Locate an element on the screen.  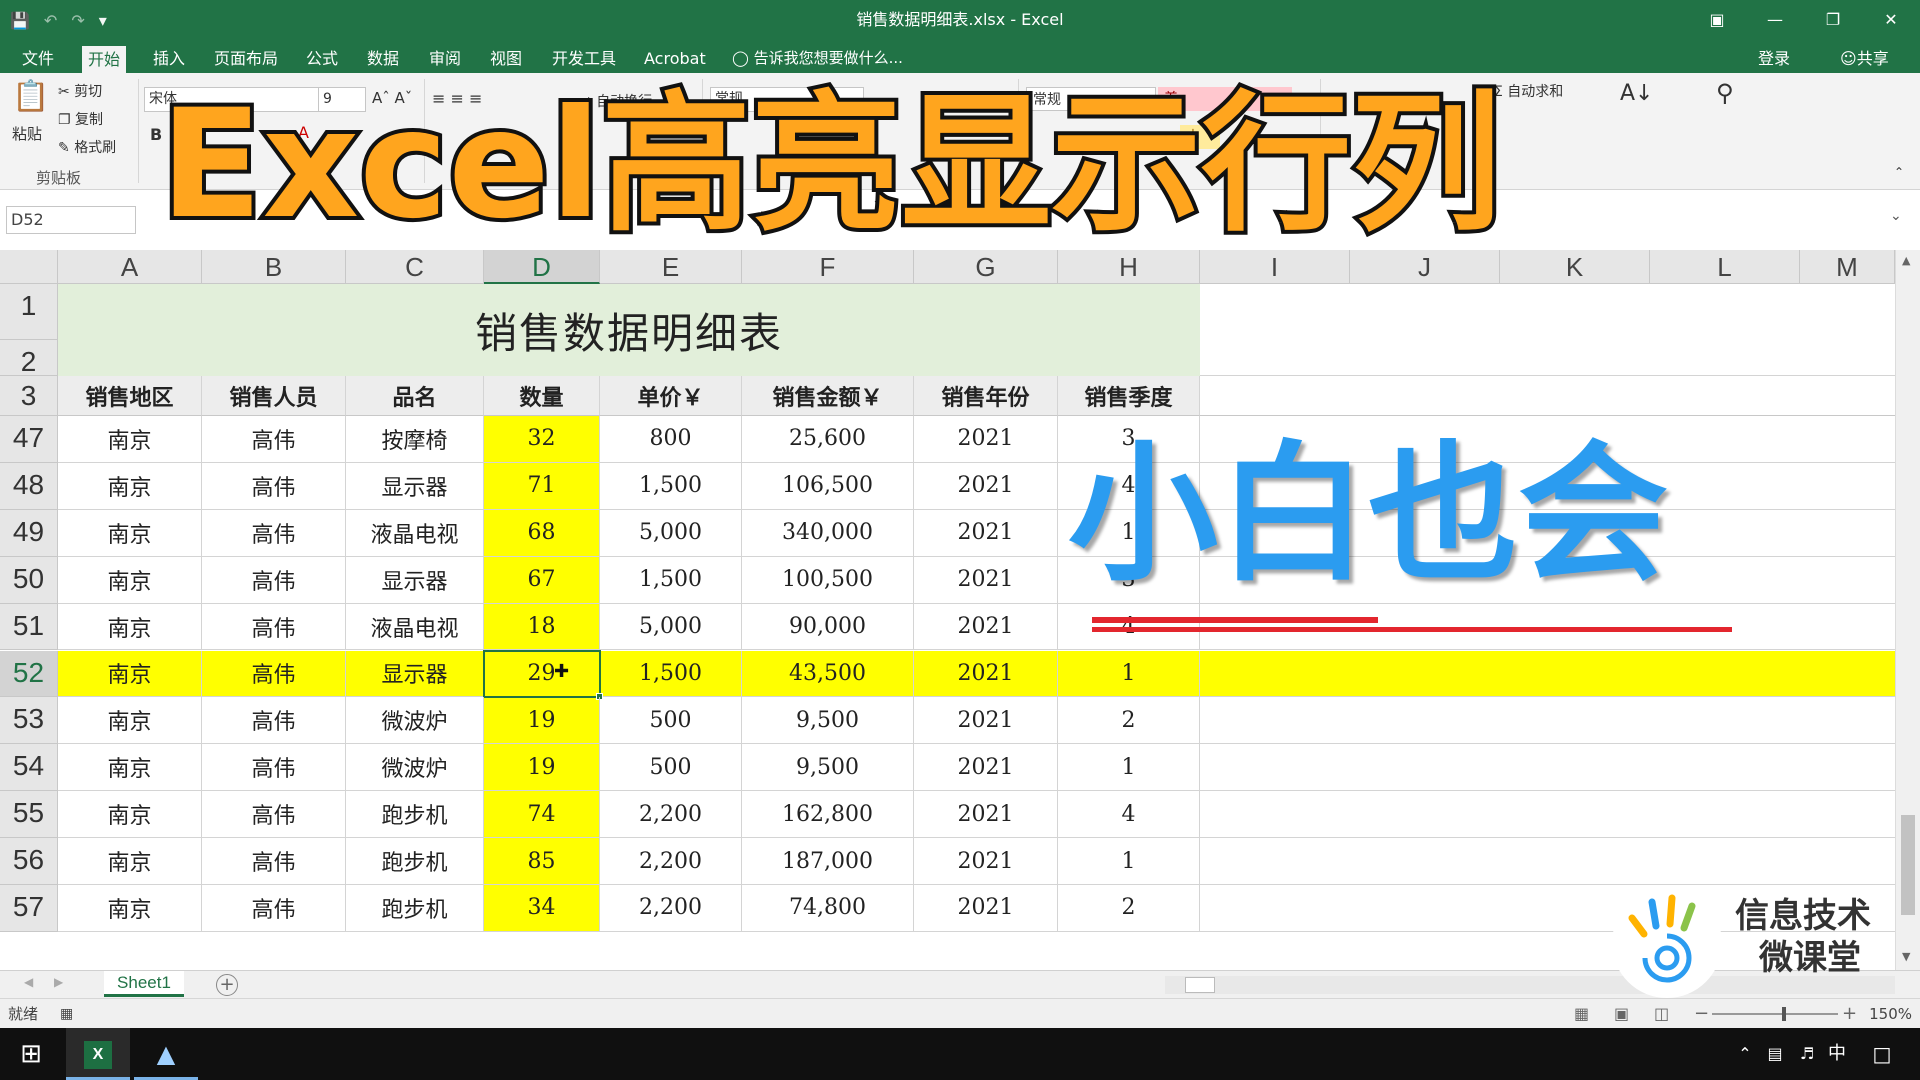
share-button: ☺共享 is located at coordinates (1864, 58).